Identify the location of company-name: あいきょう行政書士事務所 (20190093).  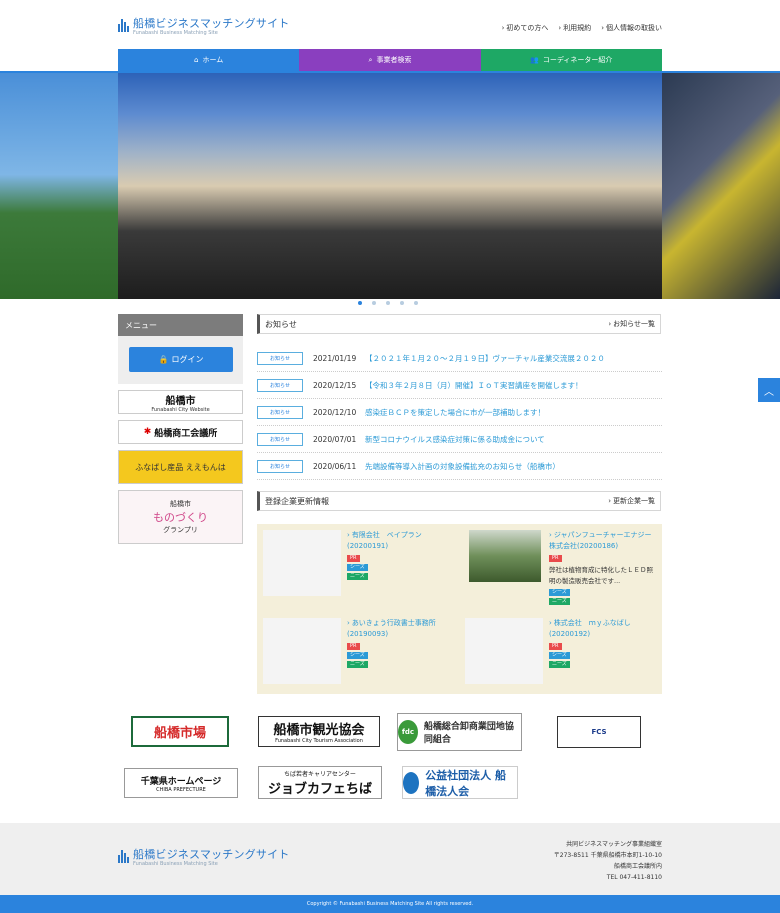
(399, 629).